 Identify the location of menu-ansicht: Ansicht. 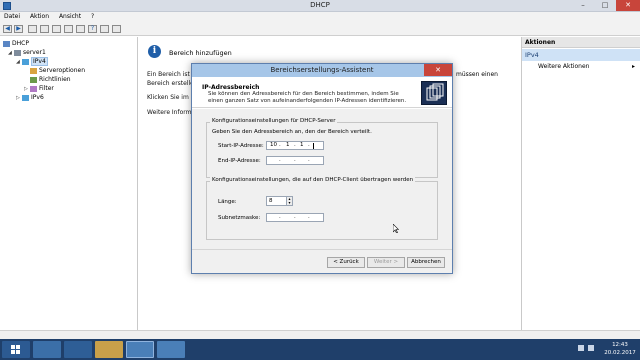
(70, 16).